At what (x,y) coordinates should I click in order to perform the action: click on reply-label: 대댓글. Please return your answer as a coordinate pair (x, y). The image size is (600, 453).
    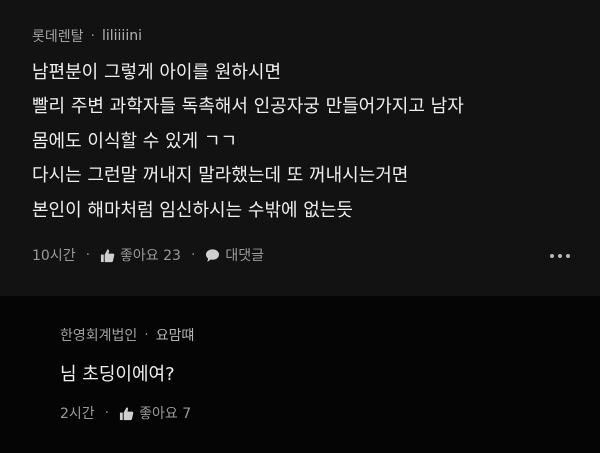
    Looking at the image, I should click on (245, 256).